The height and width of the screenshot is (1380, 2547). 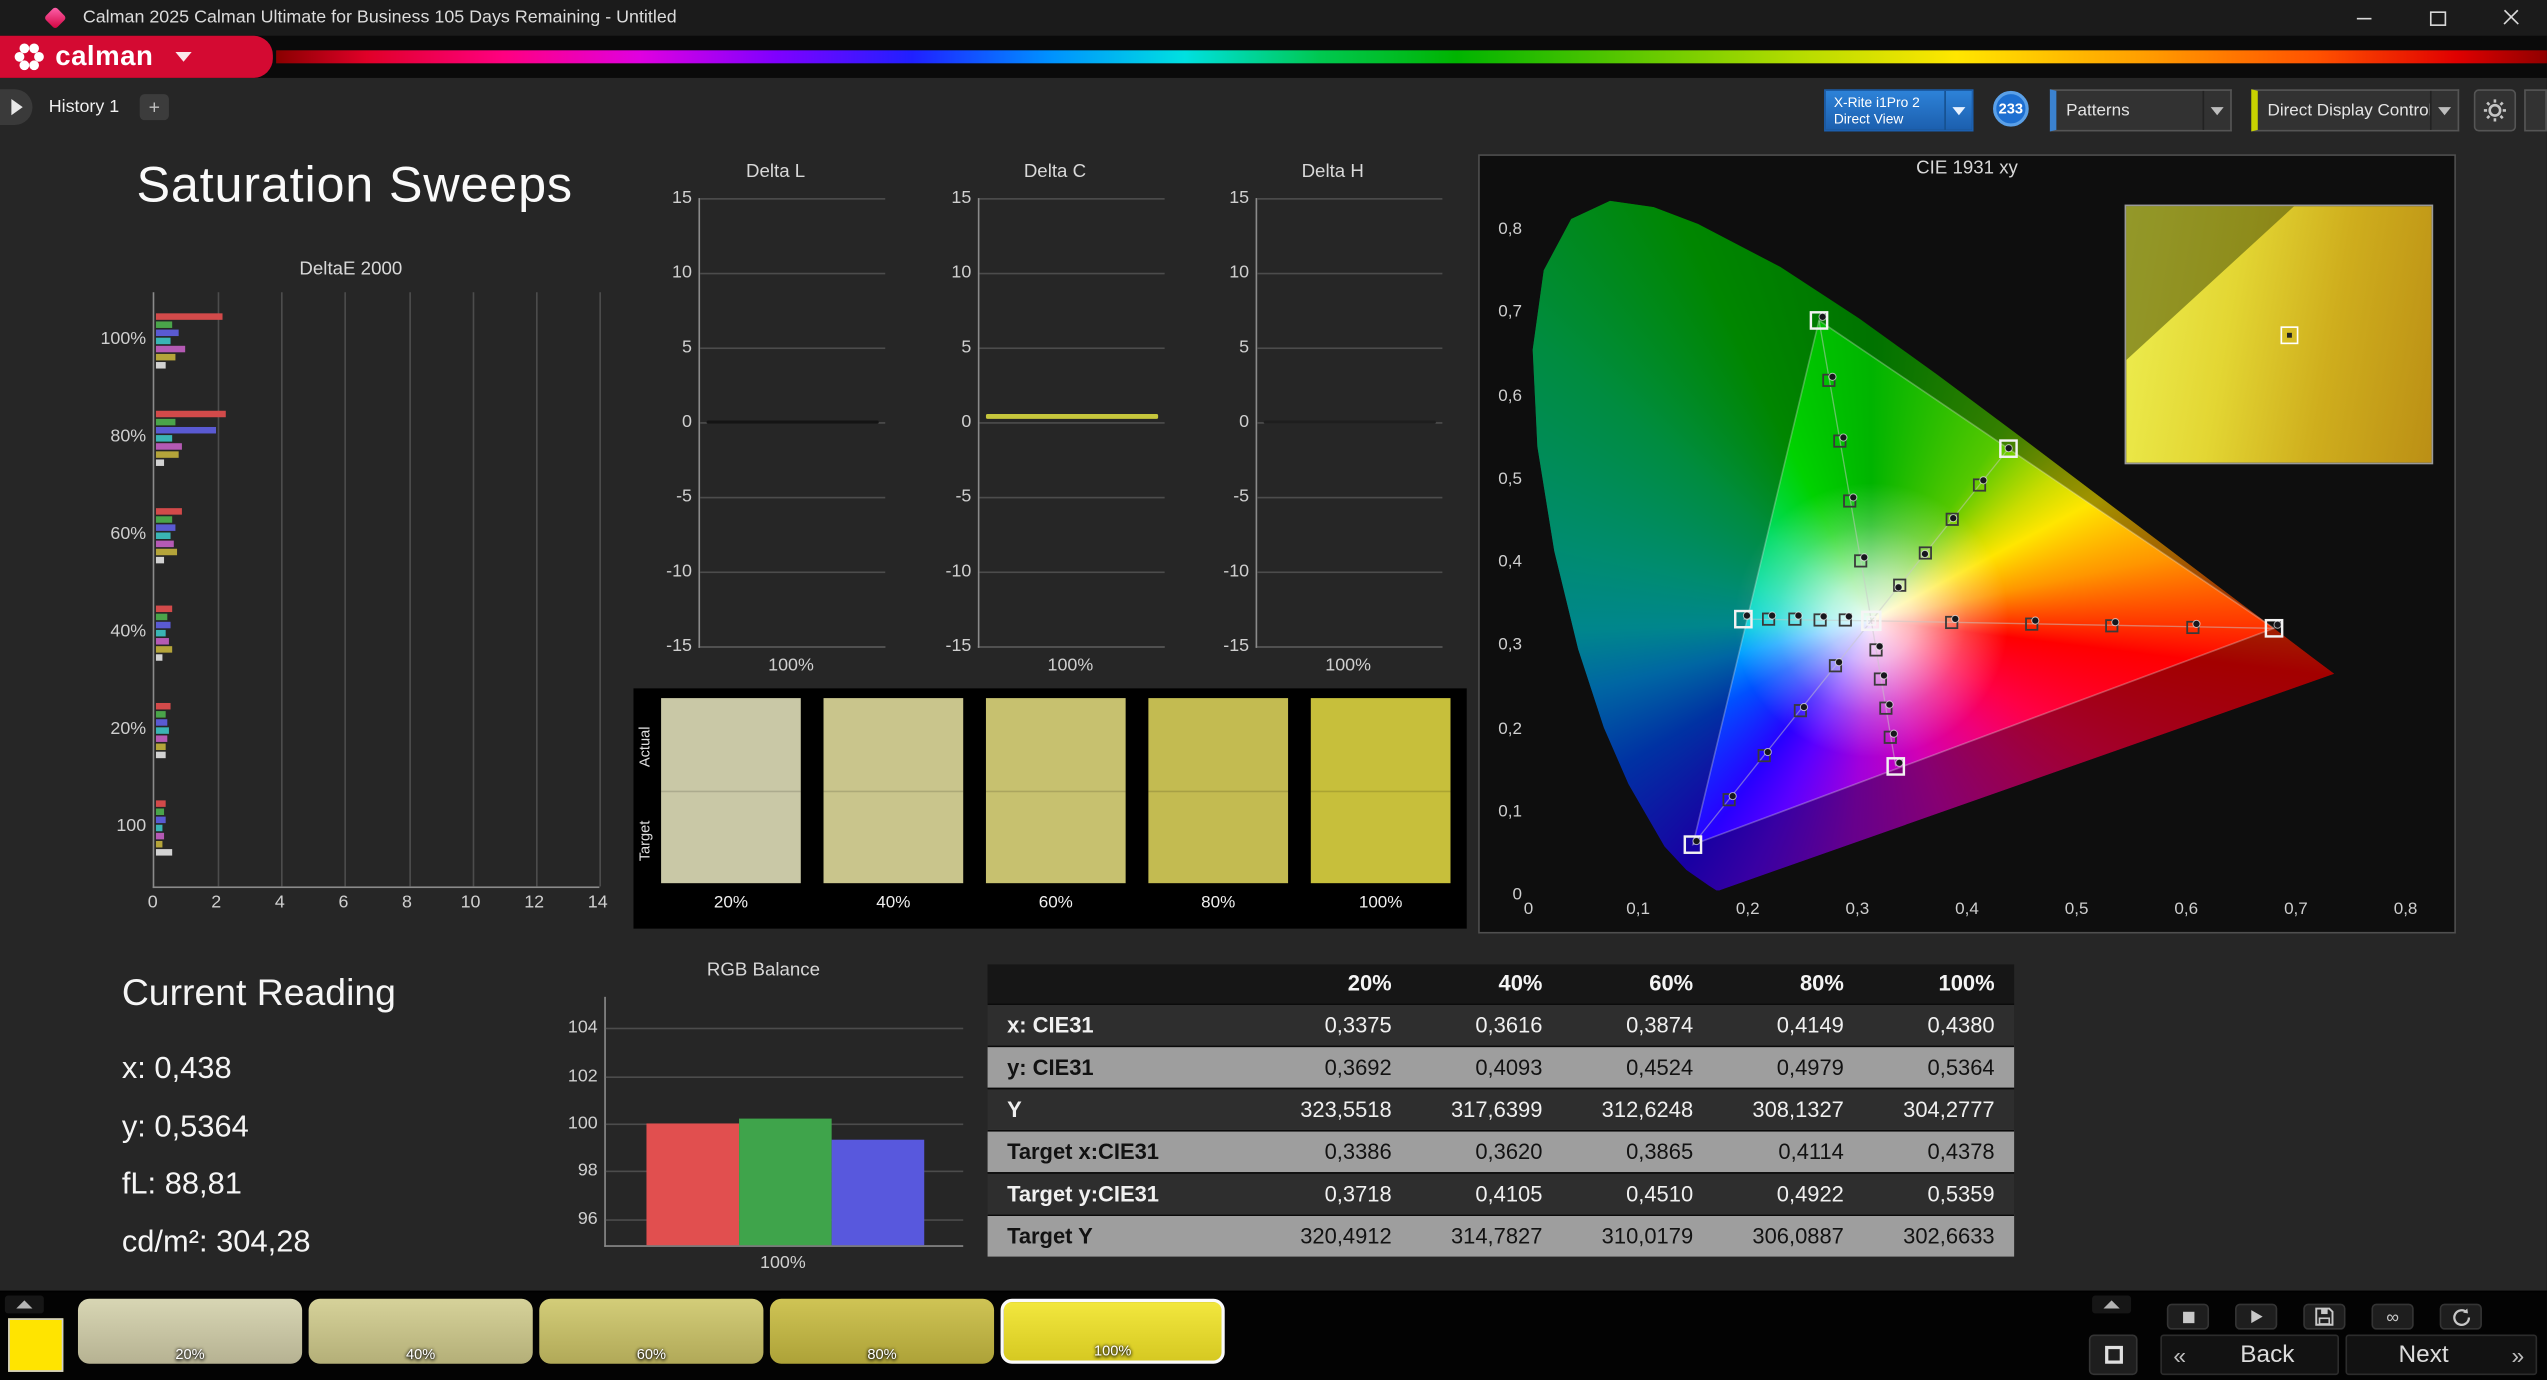 I want to click on meter-status-badge: 233, so click(x=2011, y=108).